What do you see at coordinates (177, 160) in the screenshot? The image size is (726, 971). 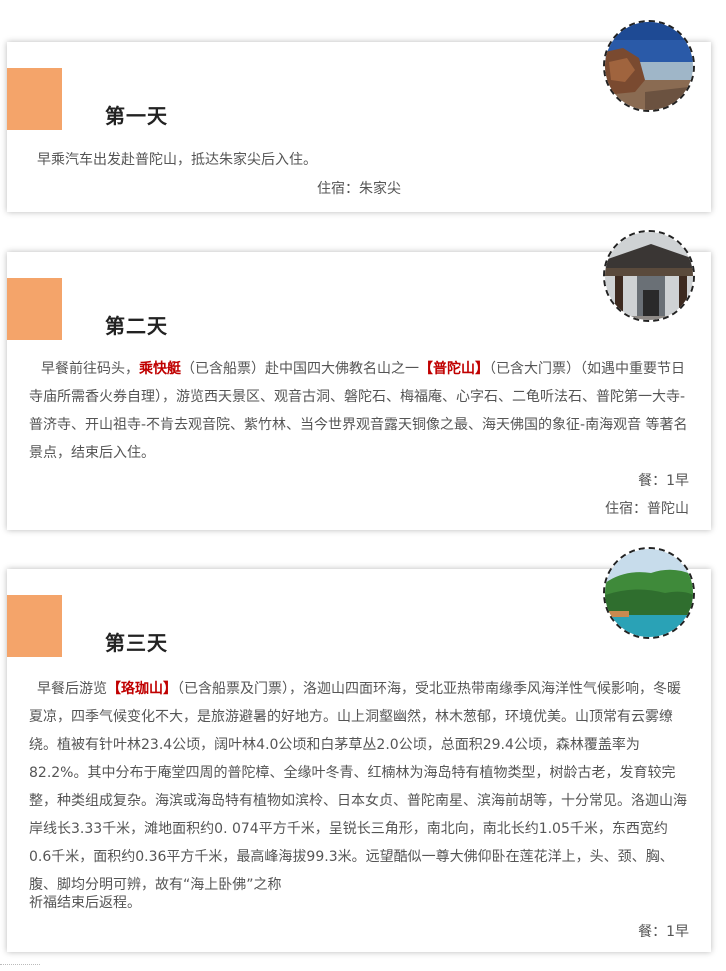 I see `day-description: 早乘汽车出发赴普陀山，抵达朱家尖后入住。` at bounding box center [177, 160].